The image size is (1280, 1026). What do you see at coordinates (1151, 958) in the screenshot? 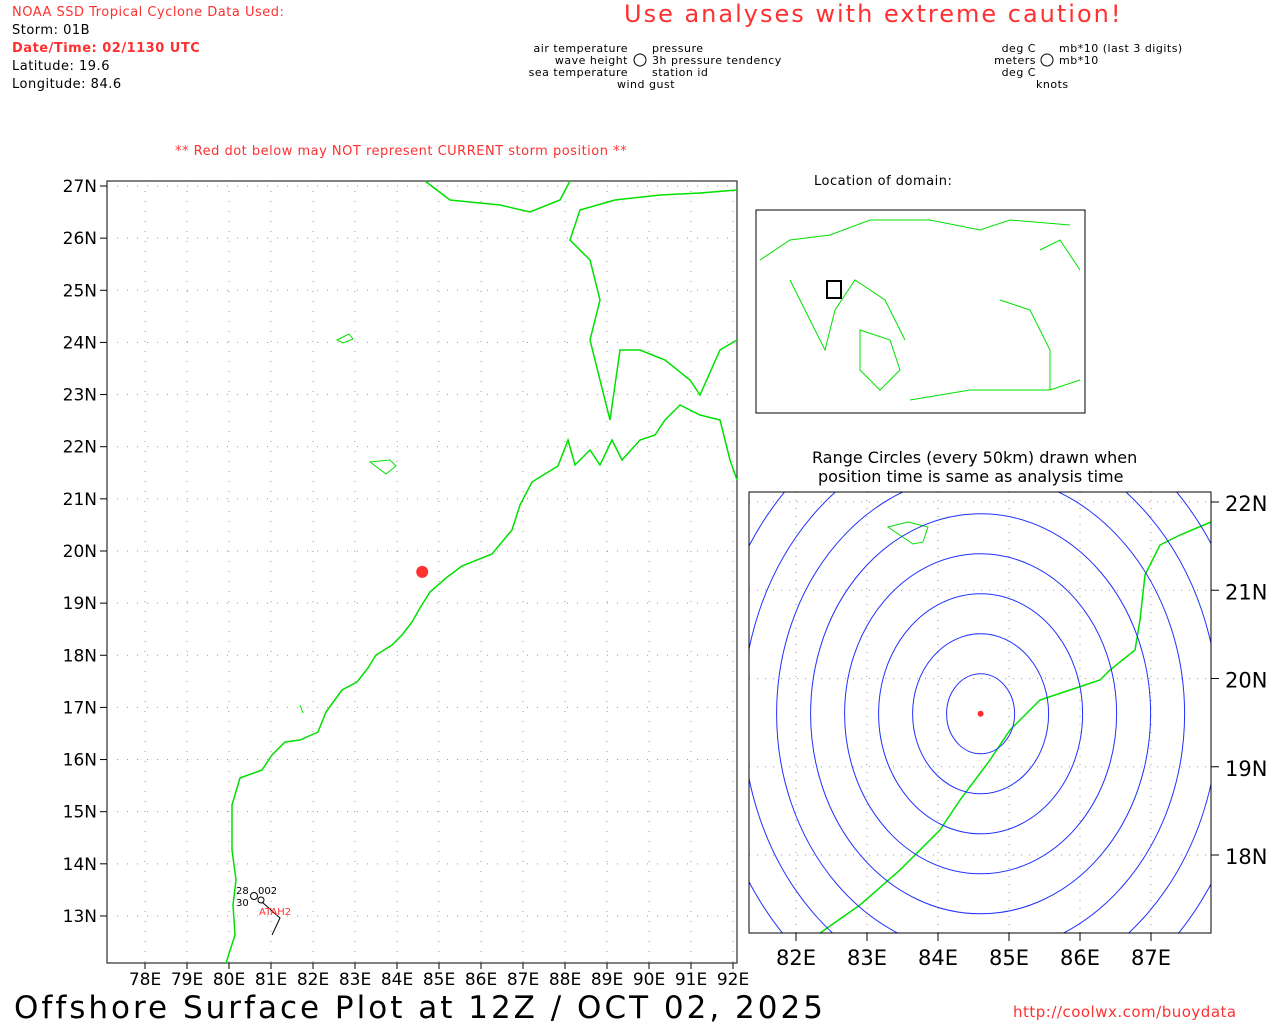
I see `range-lon-label: 87E` at bounding box center [1151, 958].